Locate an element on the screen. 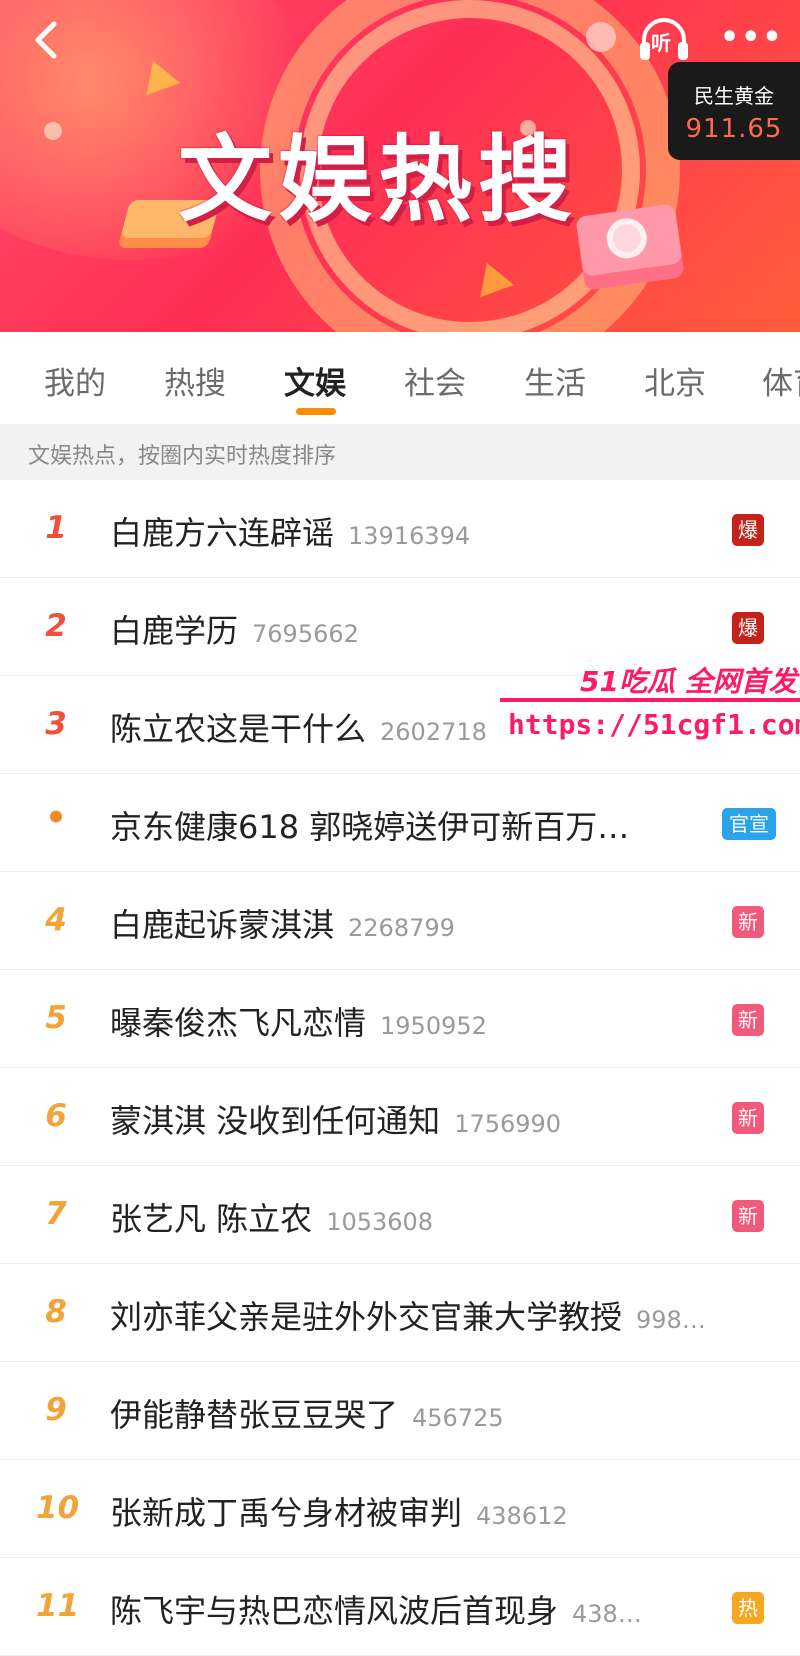 The height and width of the screenshot is (1656, 800). list-item-promoted: • 京东健康618 郭晓婷送伊可新百万… 官宣 is located at coordinates (400, 823).